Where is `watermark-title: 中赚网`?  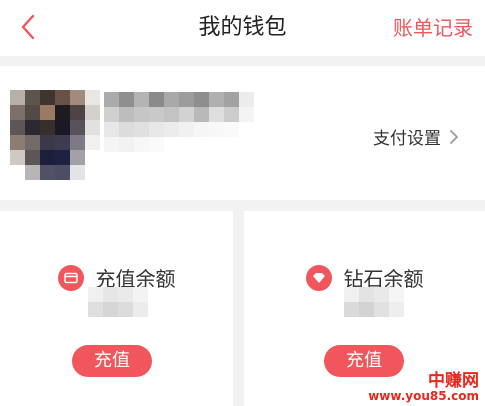 watermark-title: 中赚网 is located at coordinates (453, 381).